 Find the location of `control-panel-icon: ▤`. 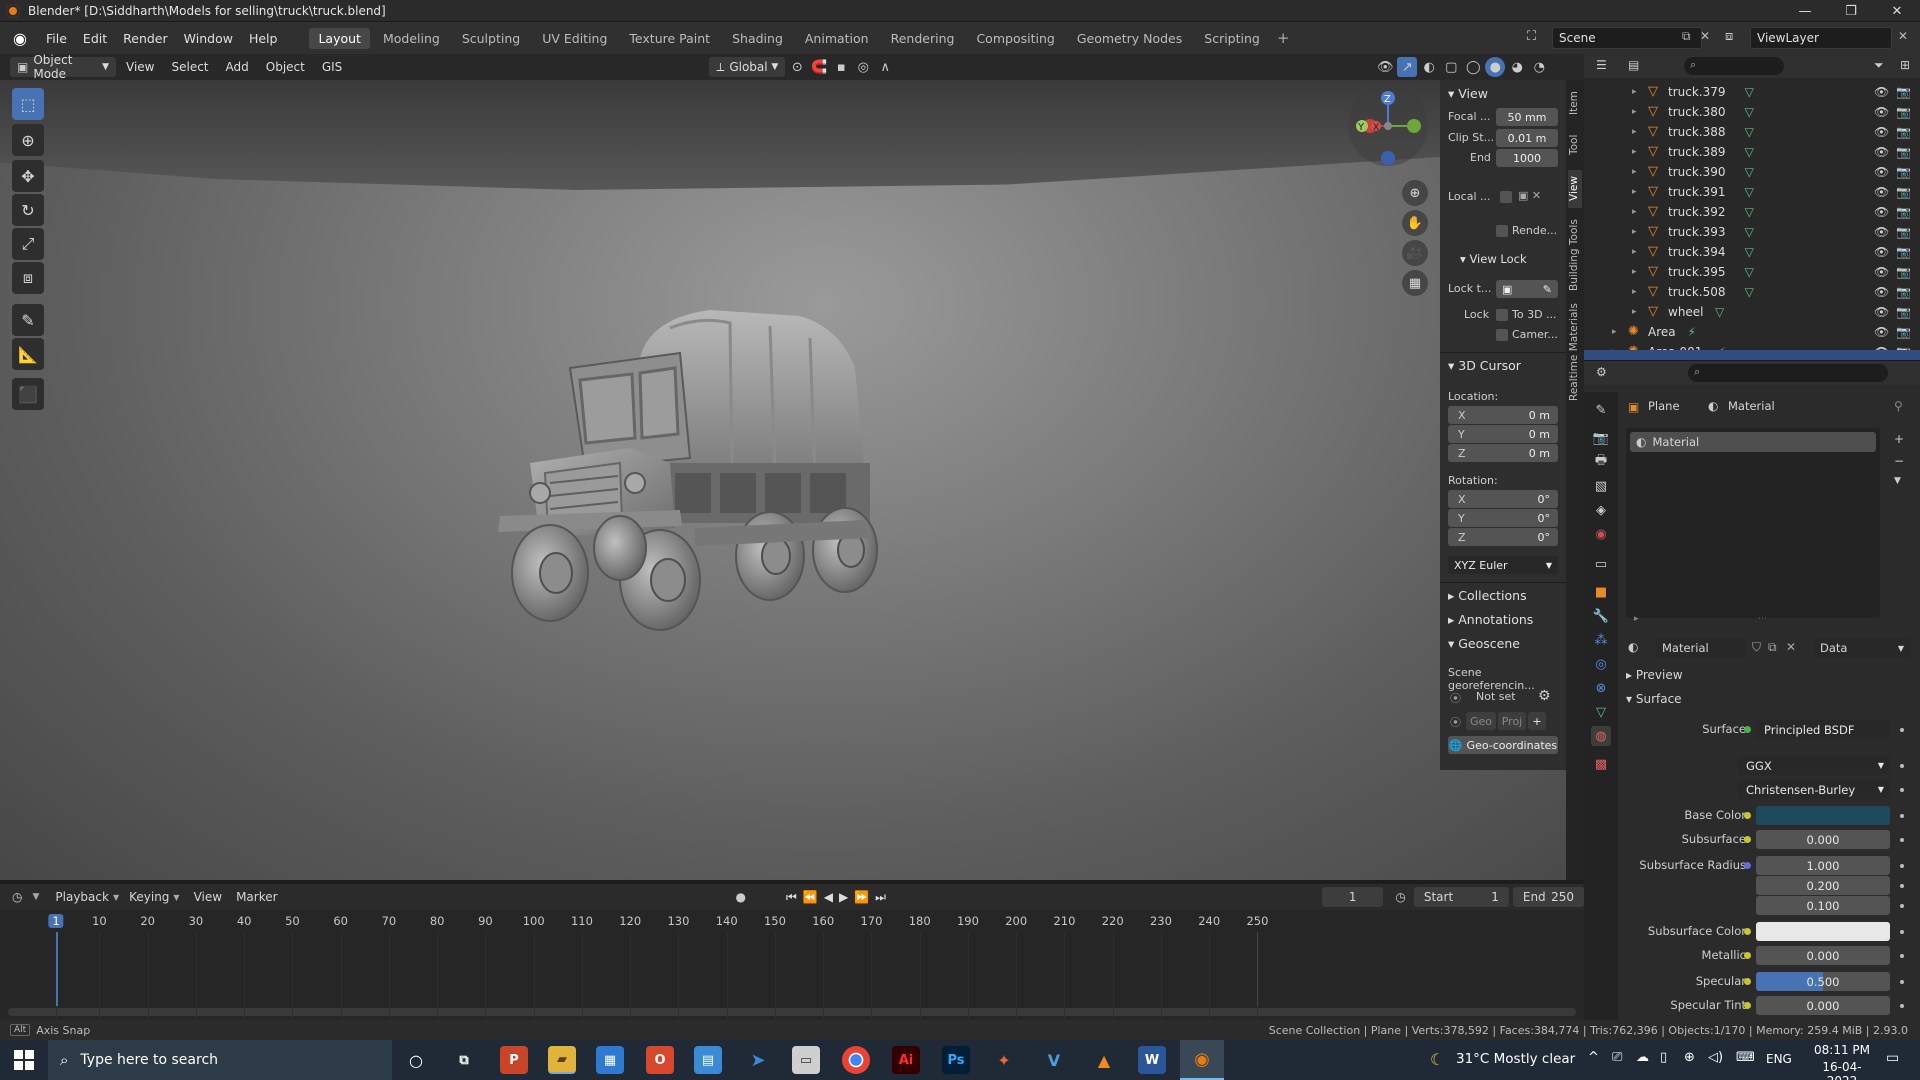

control-panel-icon: ▤ is located at coordinates (708, 1060).